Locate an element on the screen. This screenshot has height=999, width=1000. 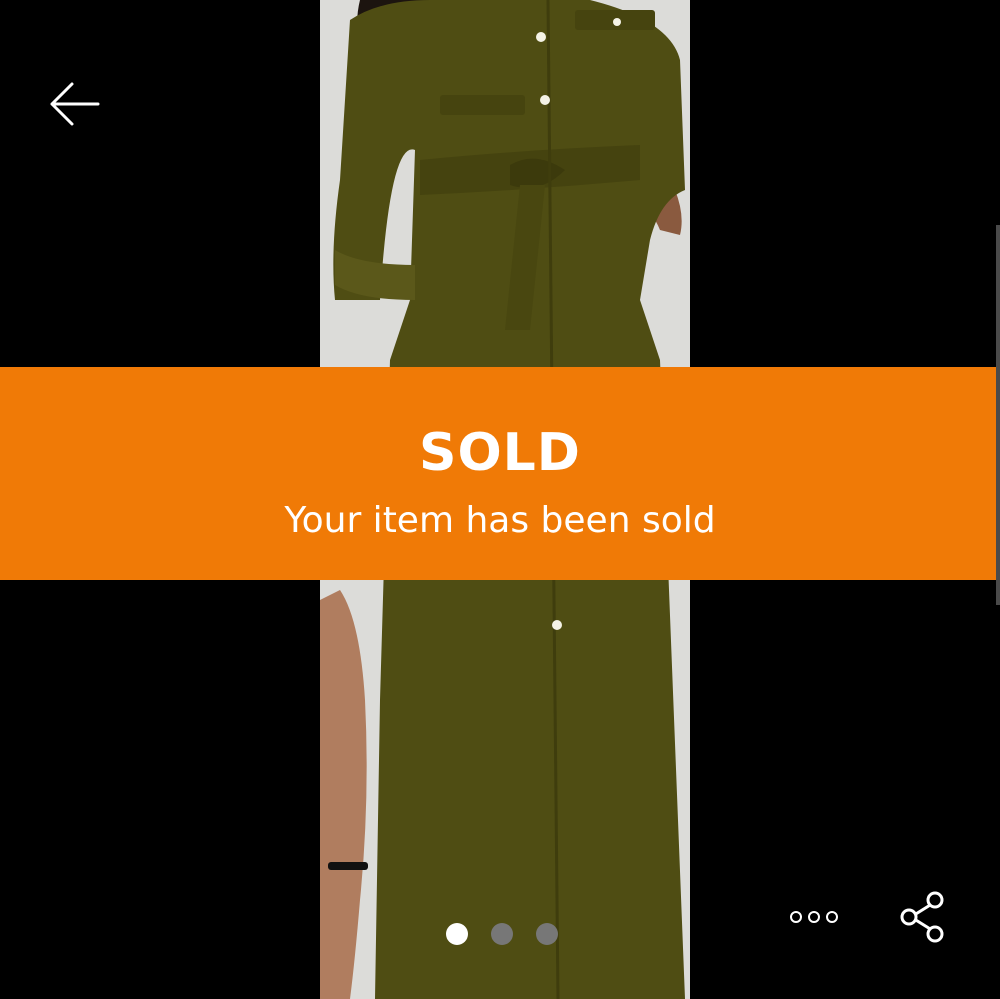
gallery-pagination is located at coordinates (502, 934).